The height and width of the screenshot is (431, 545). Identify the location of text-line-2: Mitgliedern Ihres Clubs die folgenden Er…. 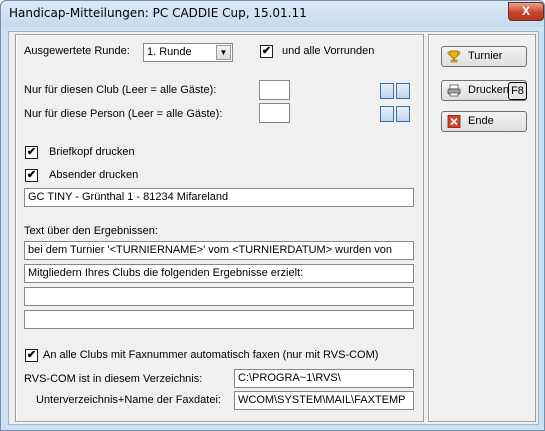
(219, 273).